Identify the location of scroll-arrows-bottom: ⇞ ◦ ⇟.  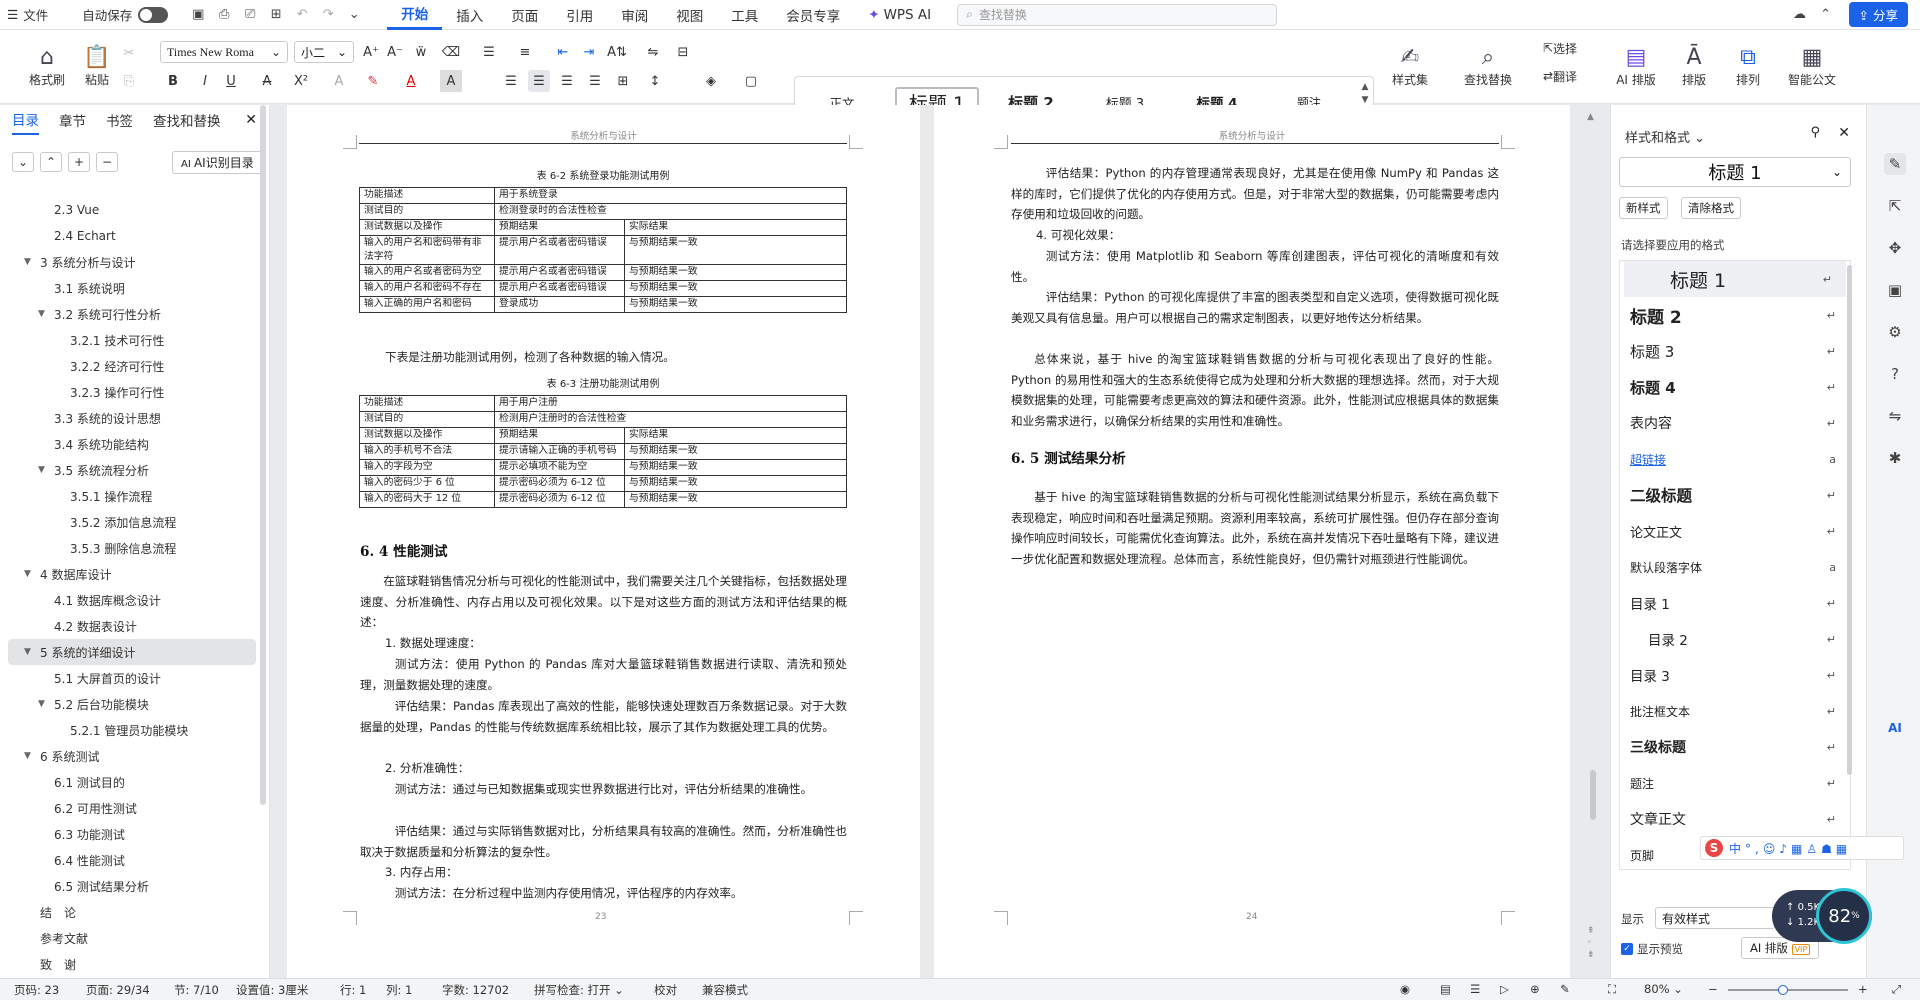
(1591, 943).